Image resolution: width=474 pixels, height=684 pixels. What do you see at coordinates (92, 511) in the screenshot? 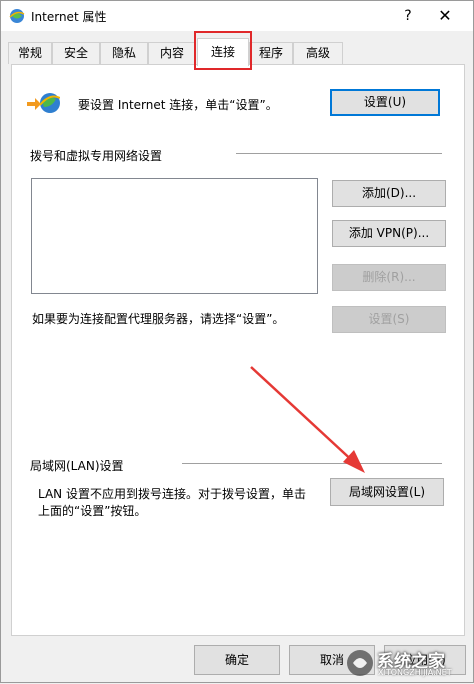
I see `lan-description-line2: 上面的“设置”按钮。` at bounding box center [92, 511].